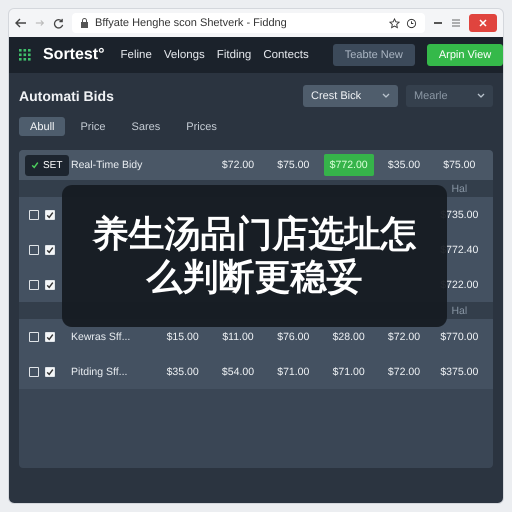 This screenshot has width=512, height=512. Describe the element at coordinates (234, 55) in the screenshot. I see `nav-link: Fitding` at that location.